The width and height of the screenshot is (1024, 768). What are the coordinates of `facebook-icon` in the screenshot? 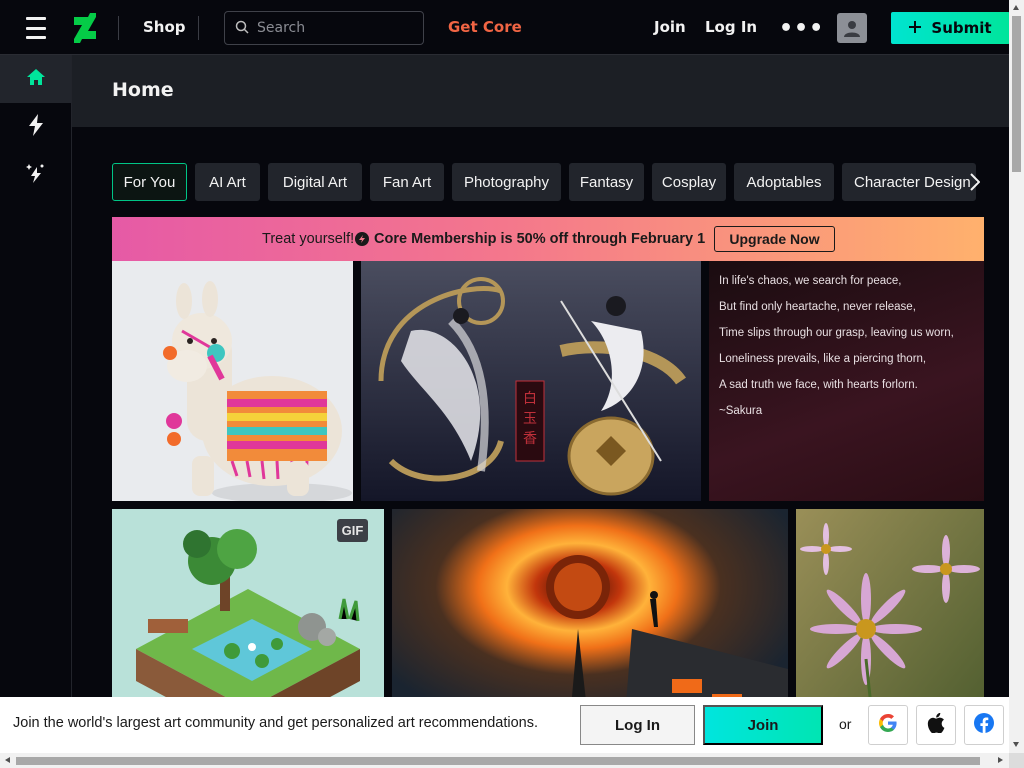 It's located at (984, 725).